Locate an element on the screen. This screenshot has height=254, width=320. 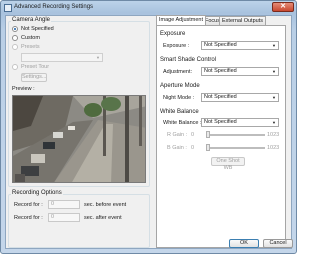
presets-combo: ▼ is located at coordinates (62, 57).